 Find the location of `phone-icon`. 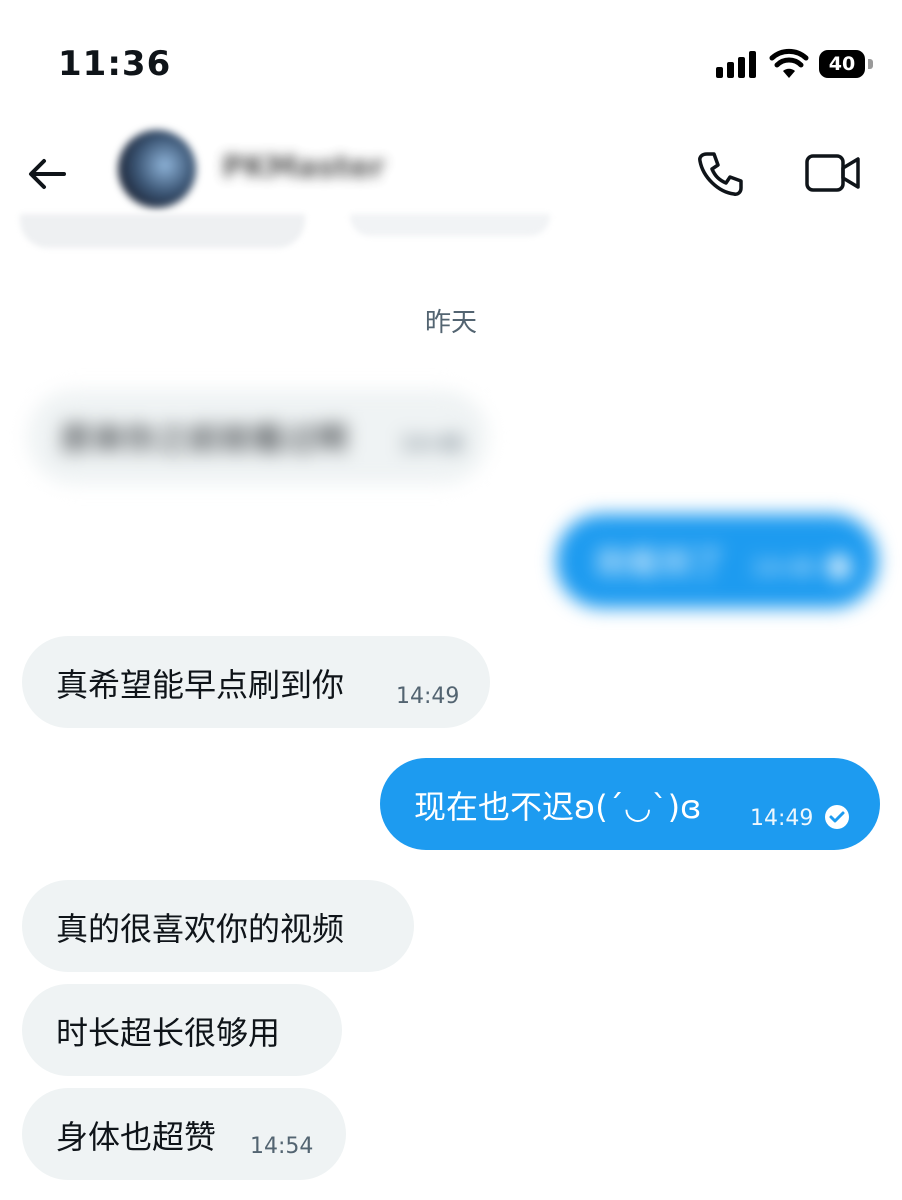

phone-icon is located at coordinates (720, 174).